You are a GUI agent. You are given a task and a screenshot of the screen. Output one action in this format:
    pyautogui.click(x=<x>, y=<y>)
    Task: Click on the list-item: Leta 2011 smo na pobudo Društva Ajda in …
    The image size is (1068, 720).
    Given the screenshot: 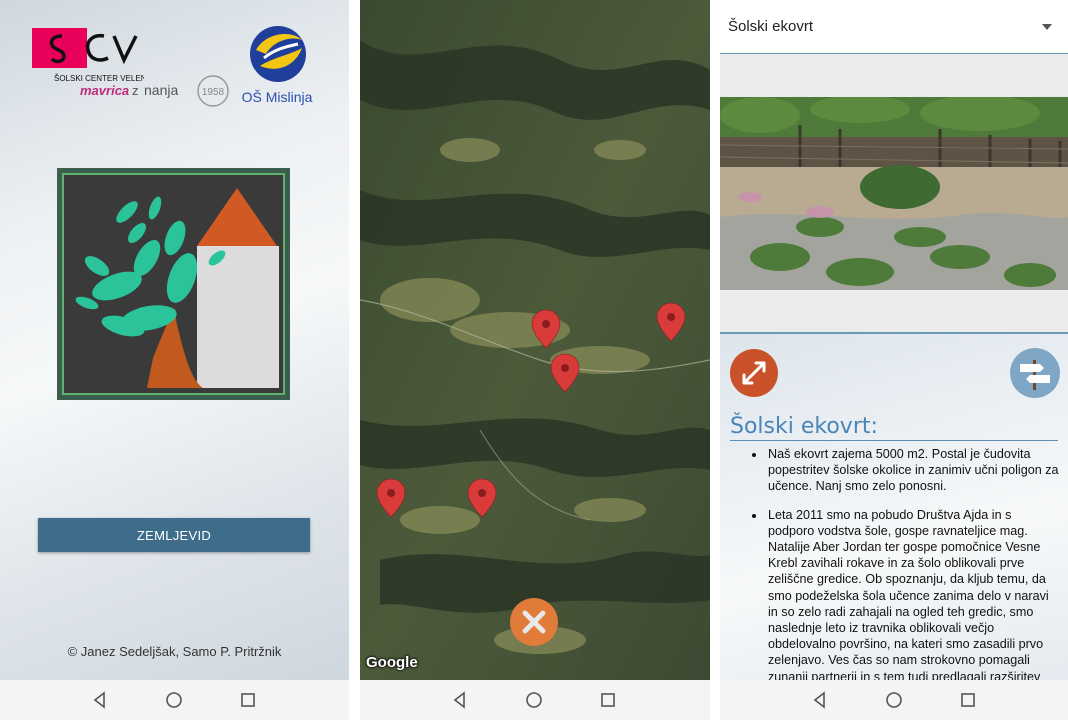 What is the action you would take?
    pyautogui.click(x=913, y=596)
    